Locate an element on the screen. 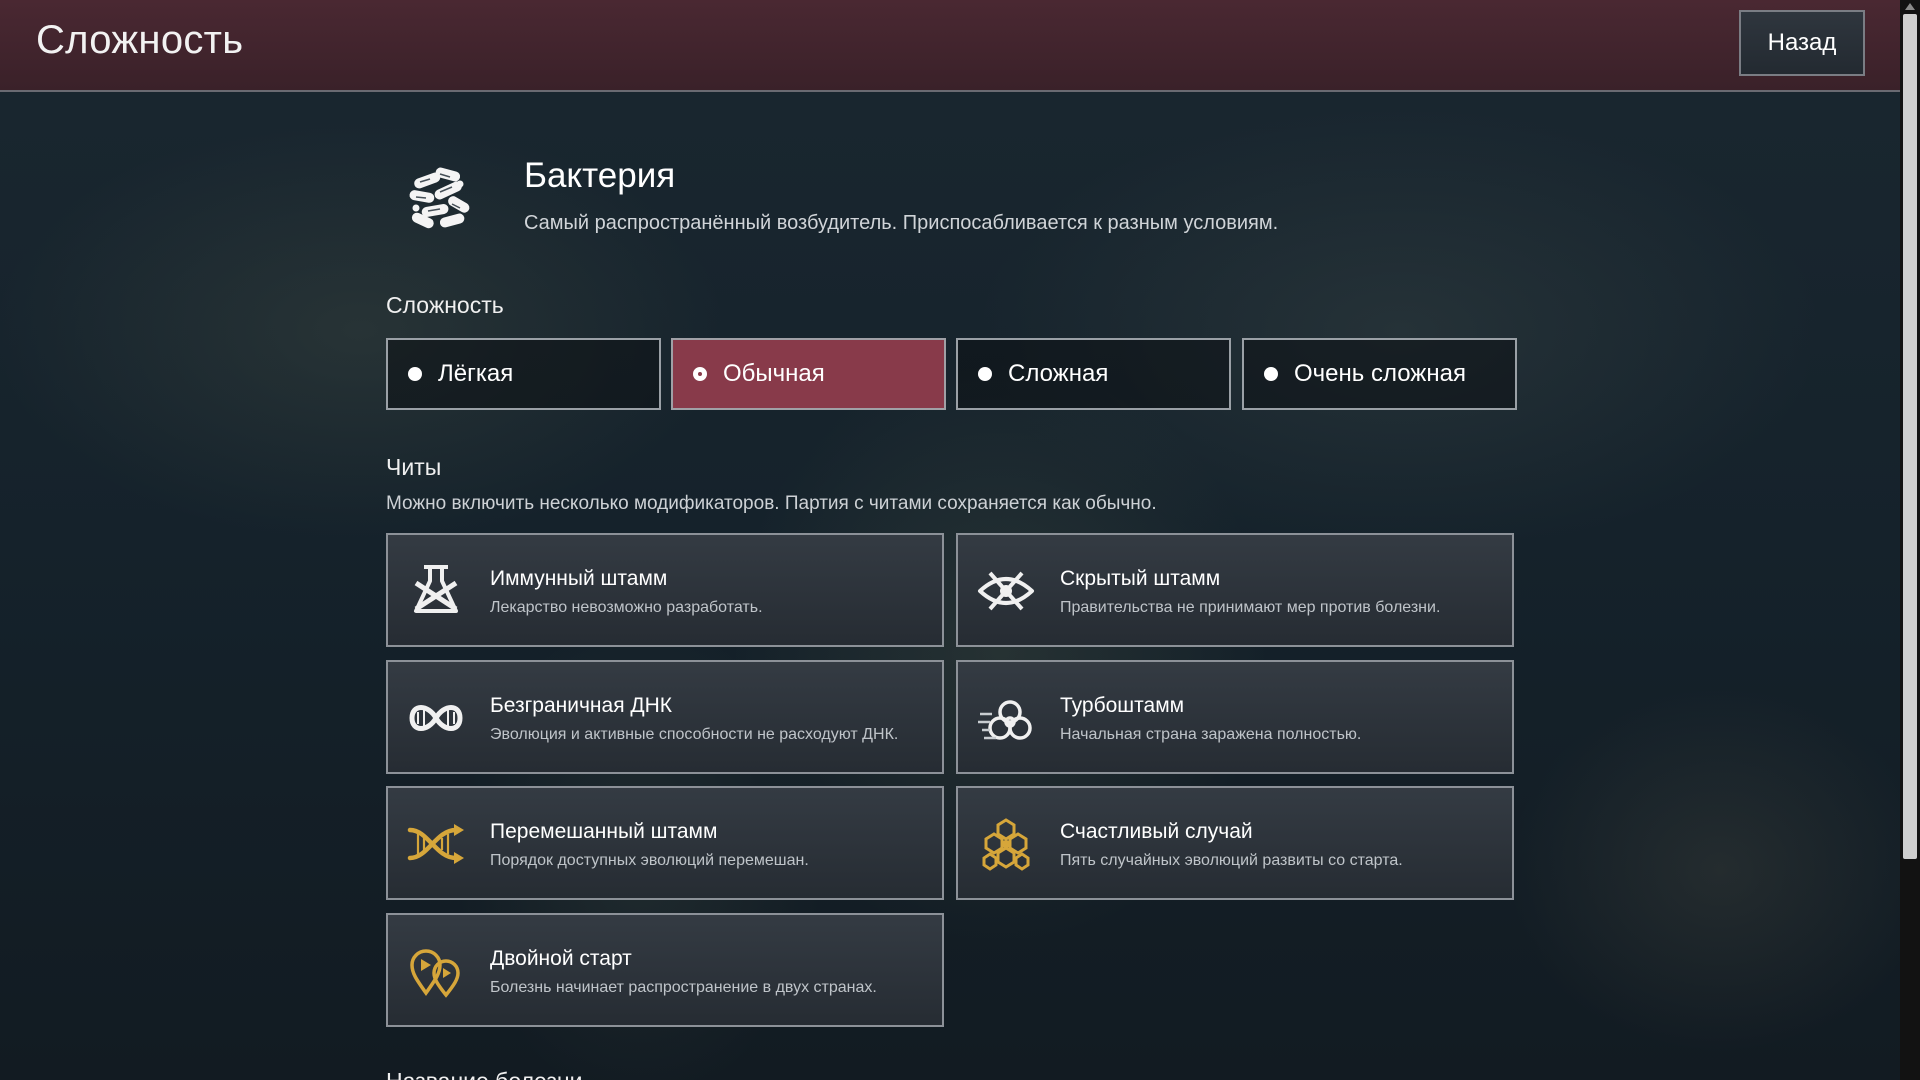  hidden-strain-icon is located at coordinates (1006, 591).